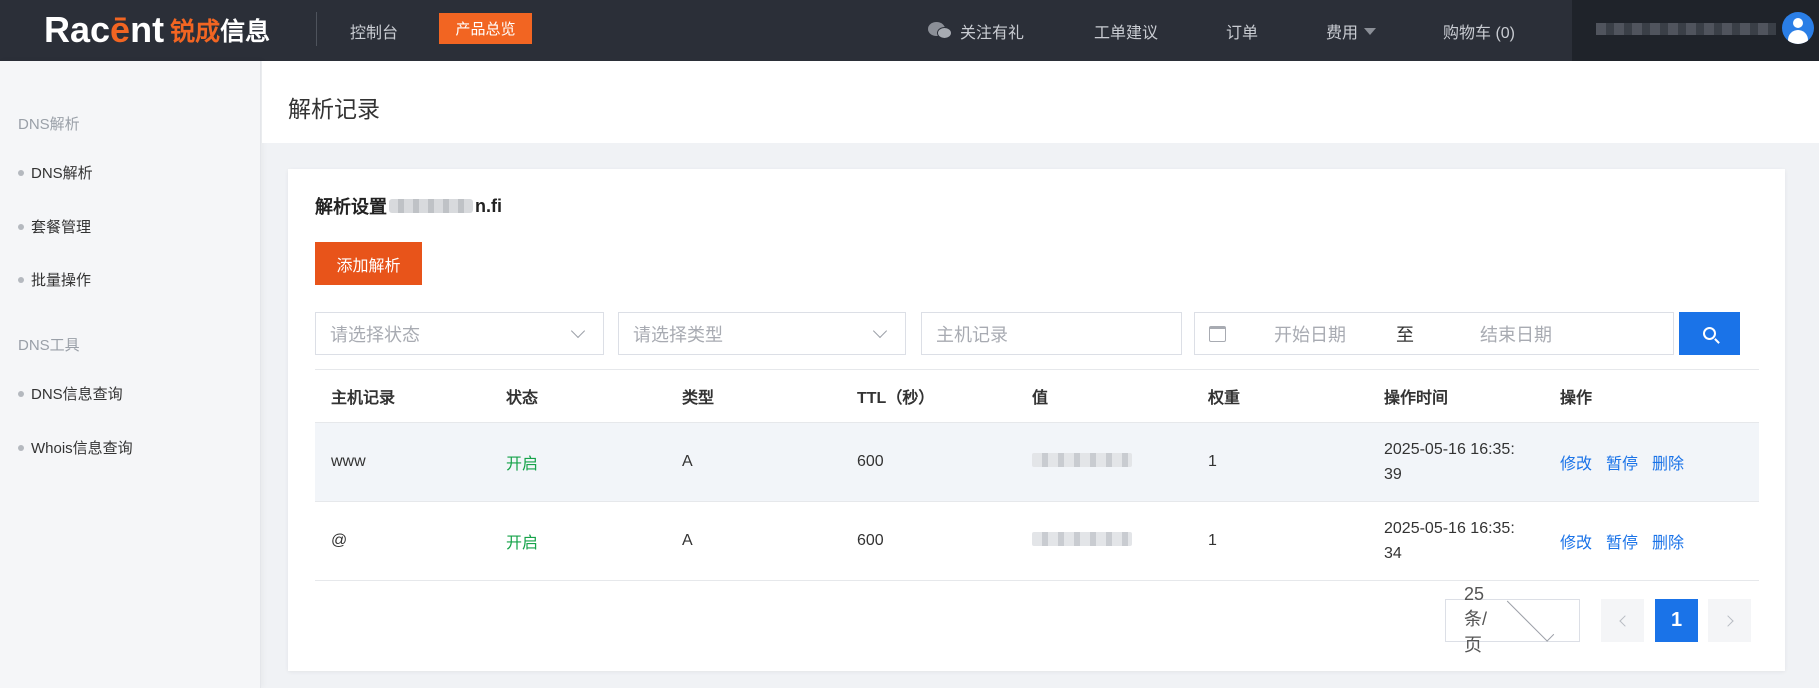 Image resolution: width=1819 pixels, height=688 pixels. What do you see at coordinates (220, 31) in the screenshot?
I see `logo-chinese: 锐成信息` at bounding box center [220, 31].